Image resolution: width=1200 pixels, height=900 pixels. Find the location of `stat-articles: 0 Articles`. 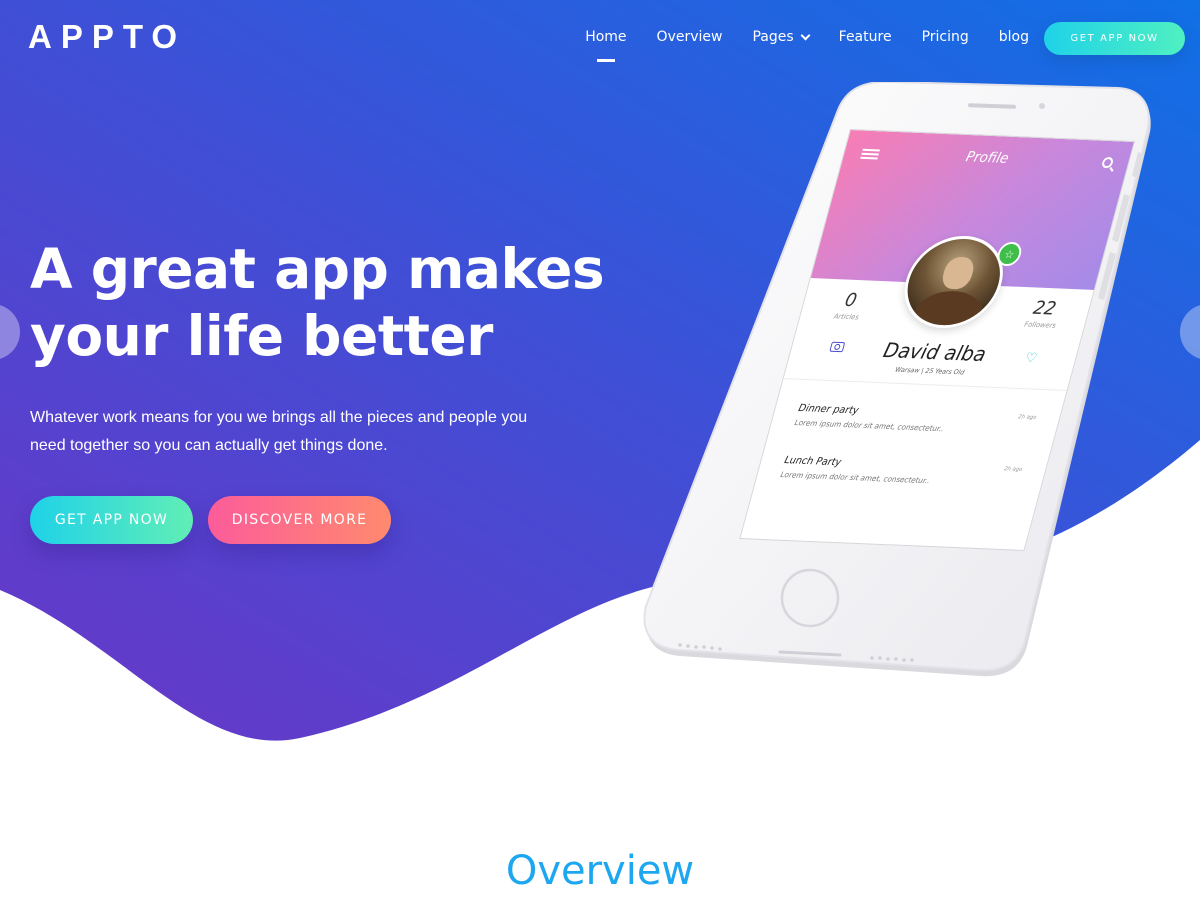

stat-articles: 0 Articles is located at coordinates (849, 305).